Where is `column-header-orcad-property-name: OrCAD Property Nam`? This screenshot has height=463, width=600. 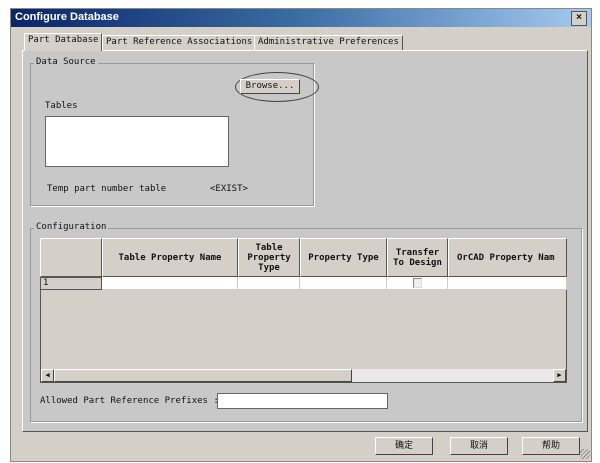
column-header-orcad-property-name: OrCAD Property Nam is located at coordinates (507, 257).